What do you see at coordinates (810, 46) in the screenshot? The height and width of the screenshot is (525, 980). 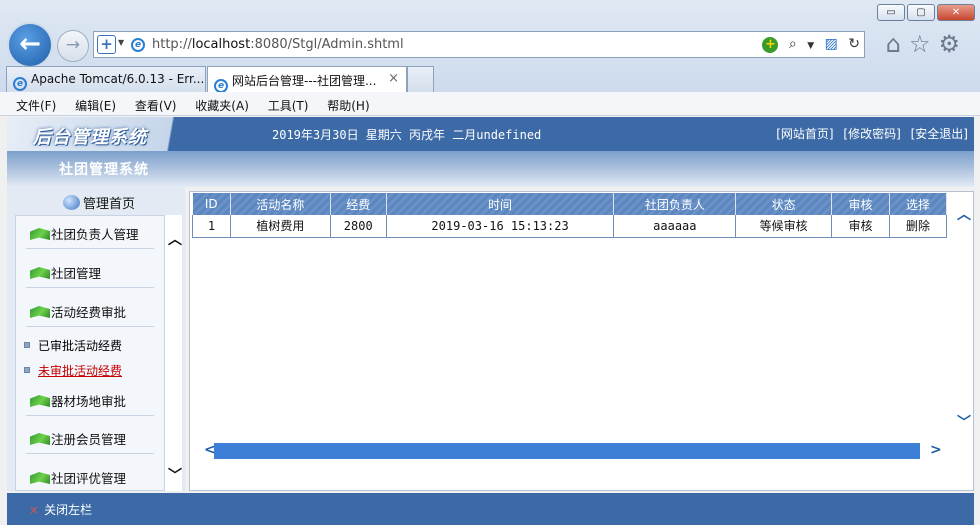 I see `search-dropdown-icon: ▼` at bounding box center [810, 46].